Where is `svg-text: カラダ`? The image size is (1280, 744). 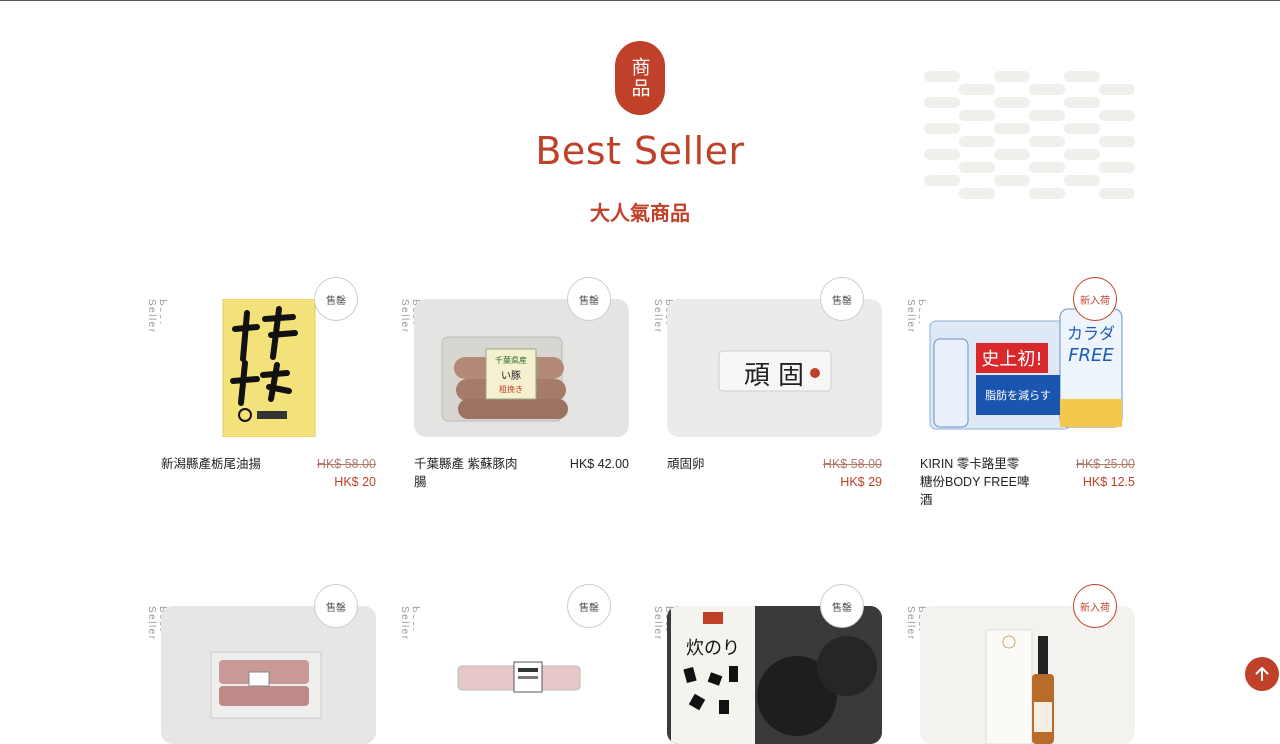
svg-text: カラダ is located at coordinates (1091, 333).